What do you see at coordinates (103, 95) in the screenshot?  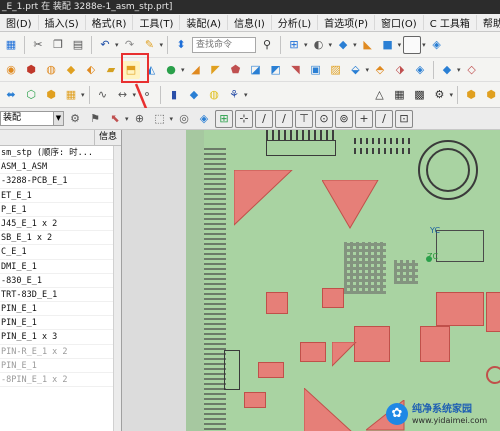 I see `wave-link-icon: ∿` at bounding box center [103, 95].